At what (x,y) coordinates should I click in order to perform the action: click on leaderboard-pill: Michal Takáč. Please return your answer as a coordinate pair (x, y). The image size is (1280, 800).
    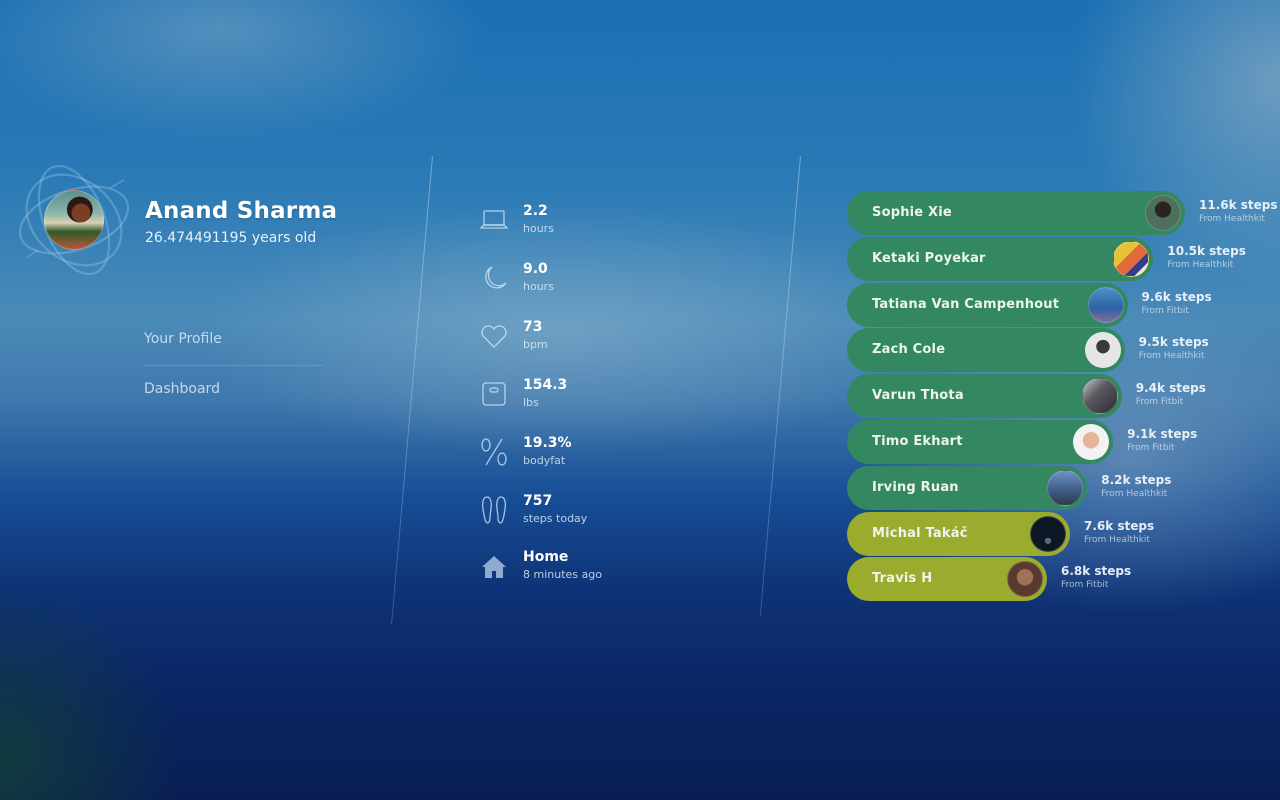
    Looking at the image, I should click on (958, 533).